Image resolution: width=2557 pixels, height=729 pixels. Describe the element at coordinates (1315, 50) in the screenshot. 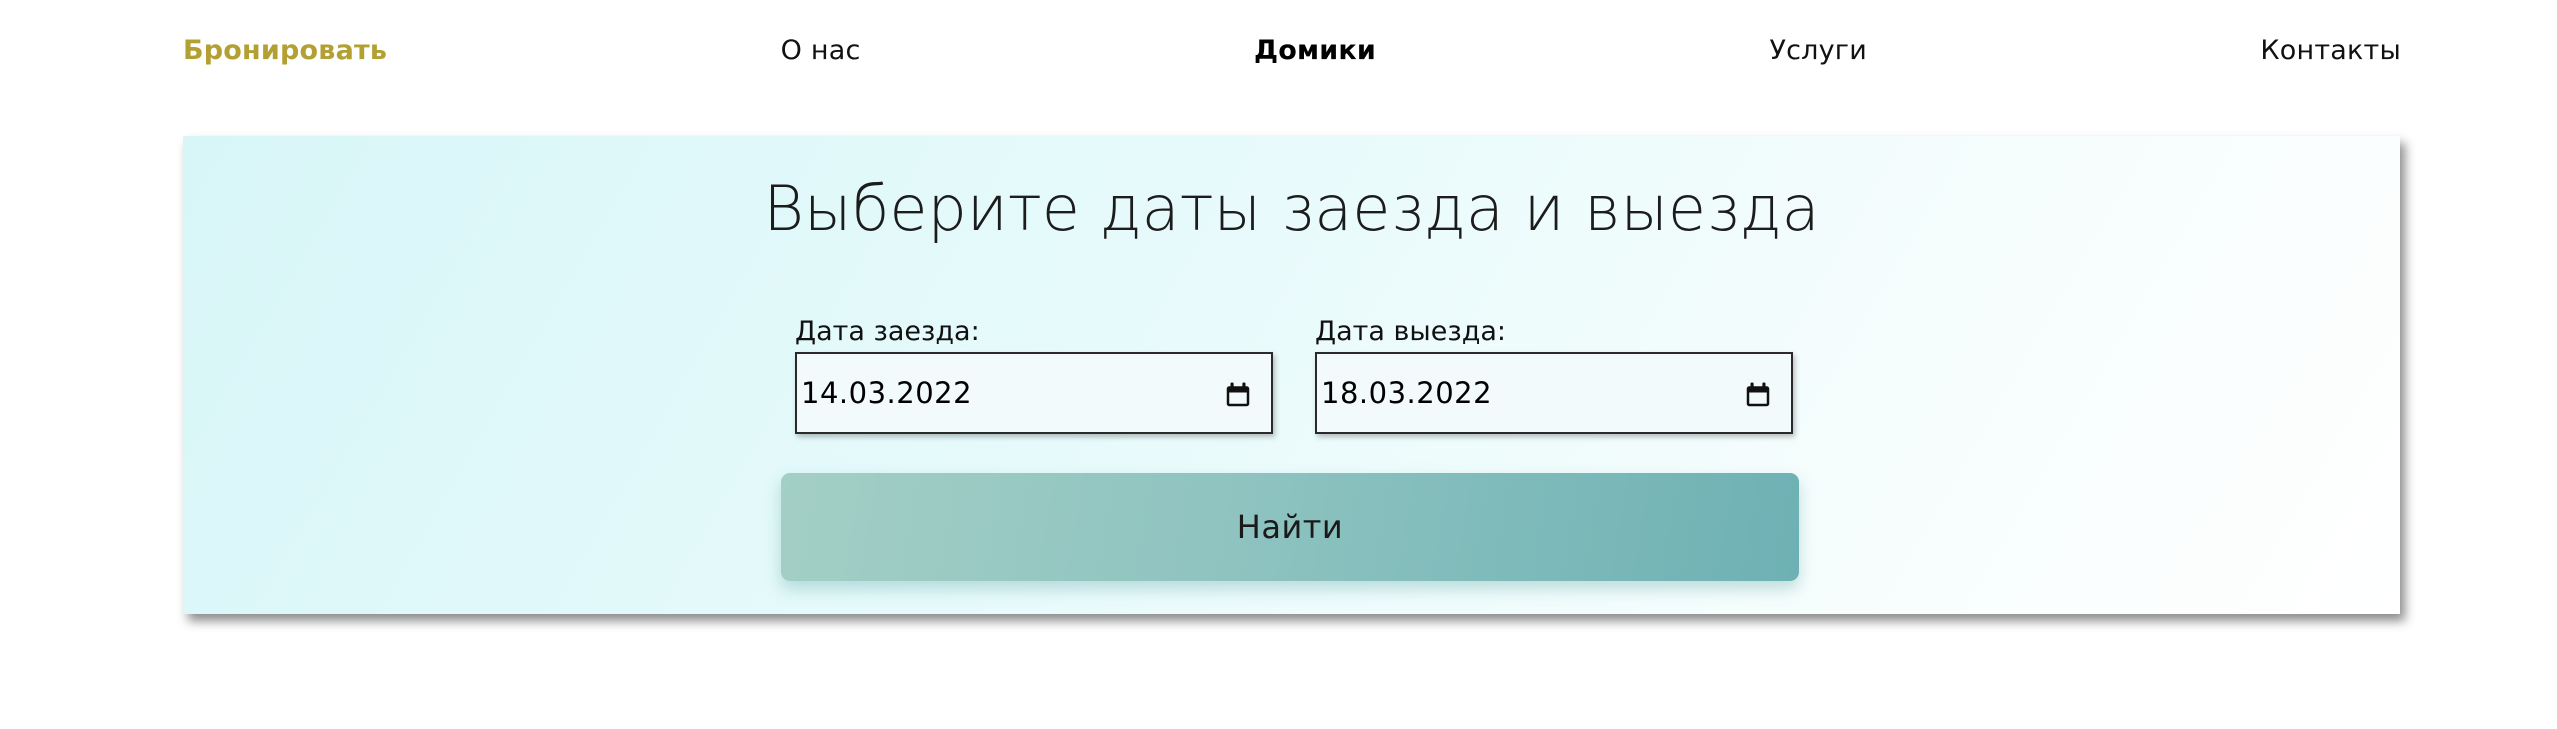

I see `nav-houses-link: Домики` at that location.